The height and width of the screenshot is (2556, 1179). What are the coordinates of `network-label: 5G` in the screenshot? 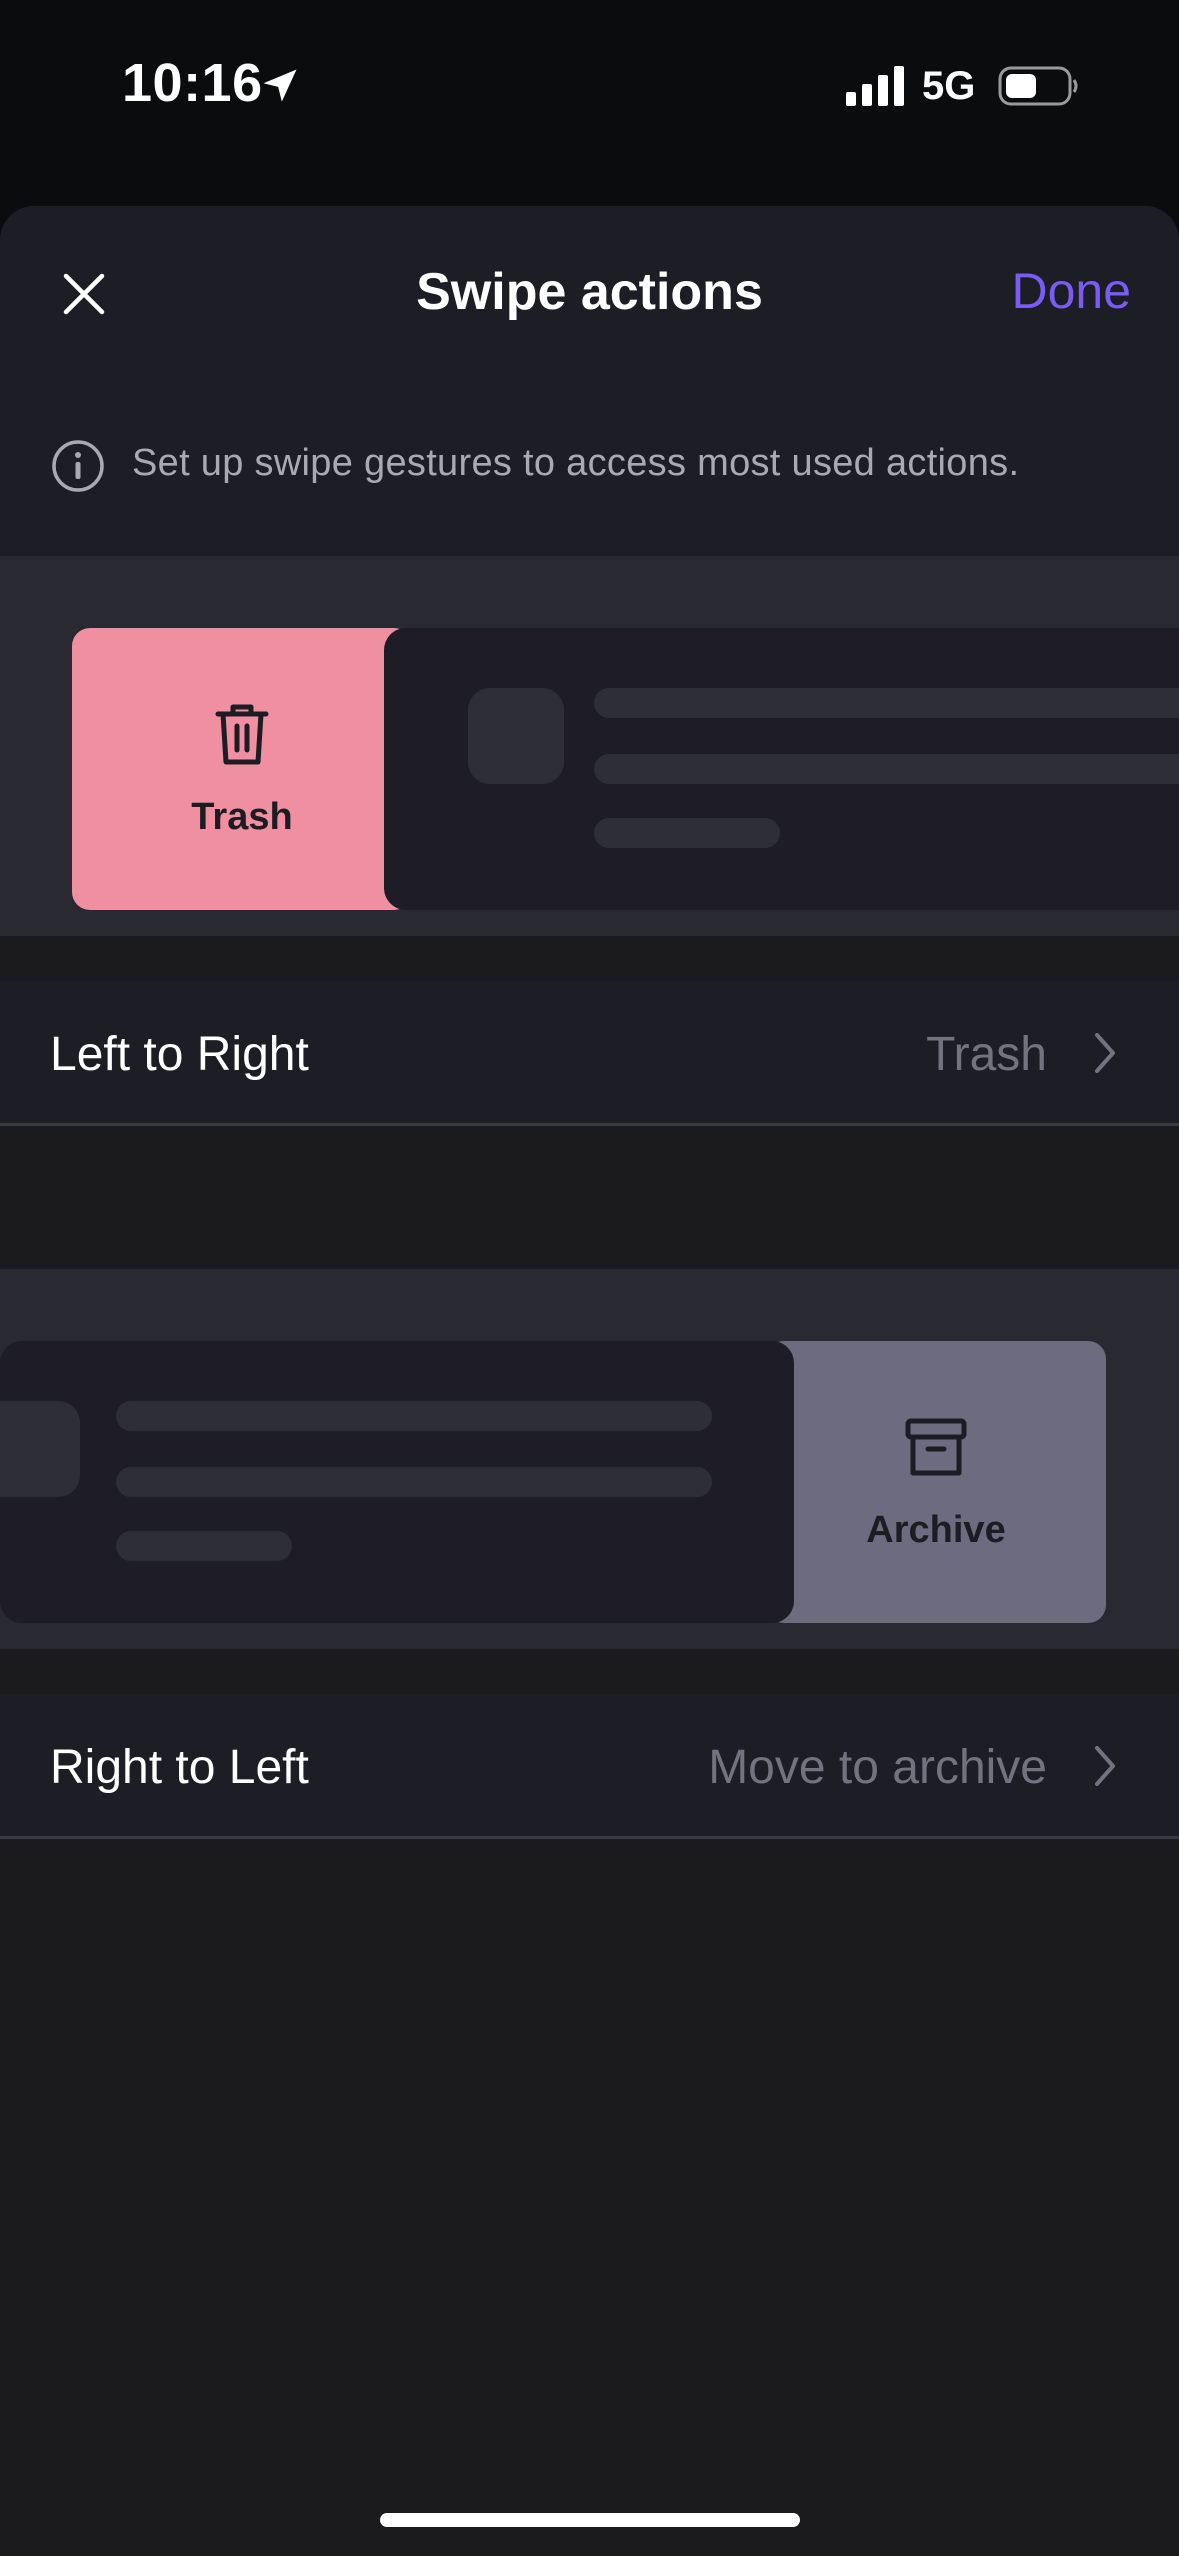 It's located at (949, 86).